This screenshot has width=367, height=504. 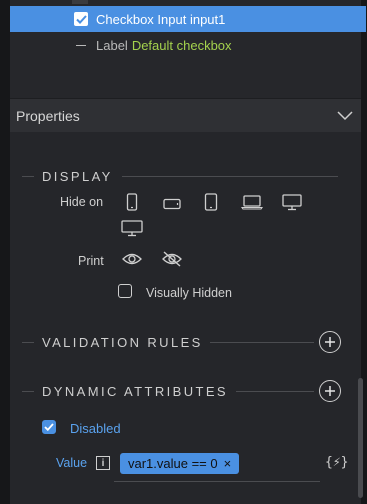 I want to click on properties-header: Properties, so click(x=185, y=115).